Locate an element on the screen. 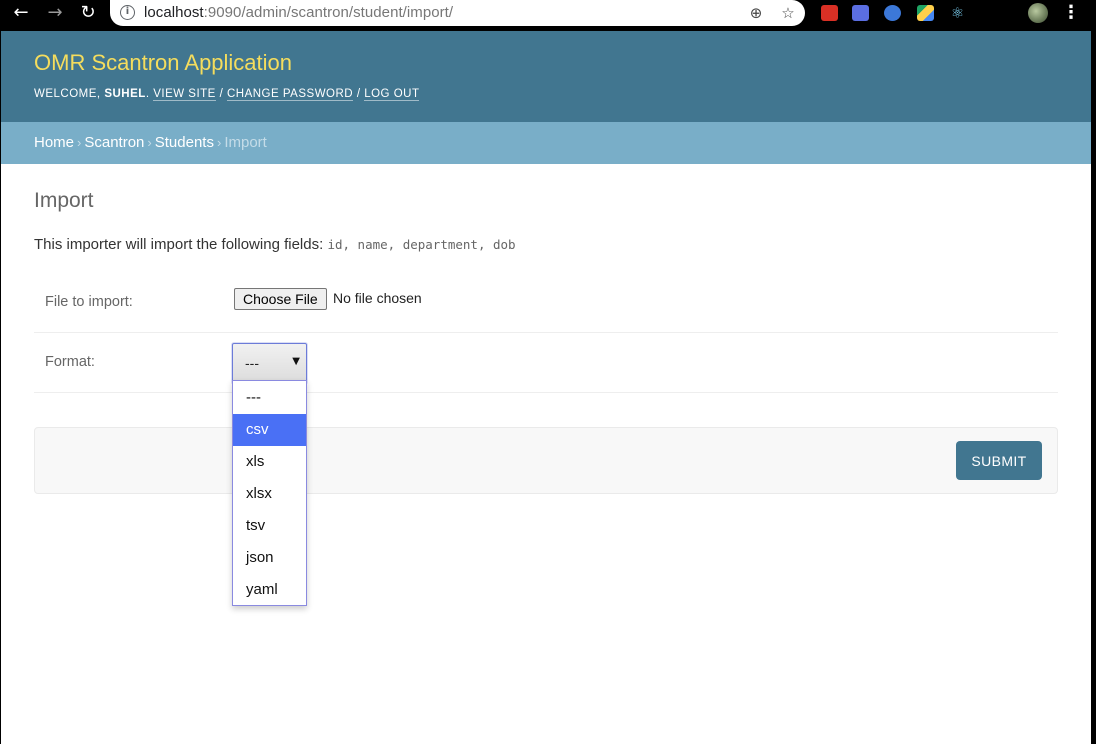  log-out-link: LOG OUT is located at coordinates (392, 94).